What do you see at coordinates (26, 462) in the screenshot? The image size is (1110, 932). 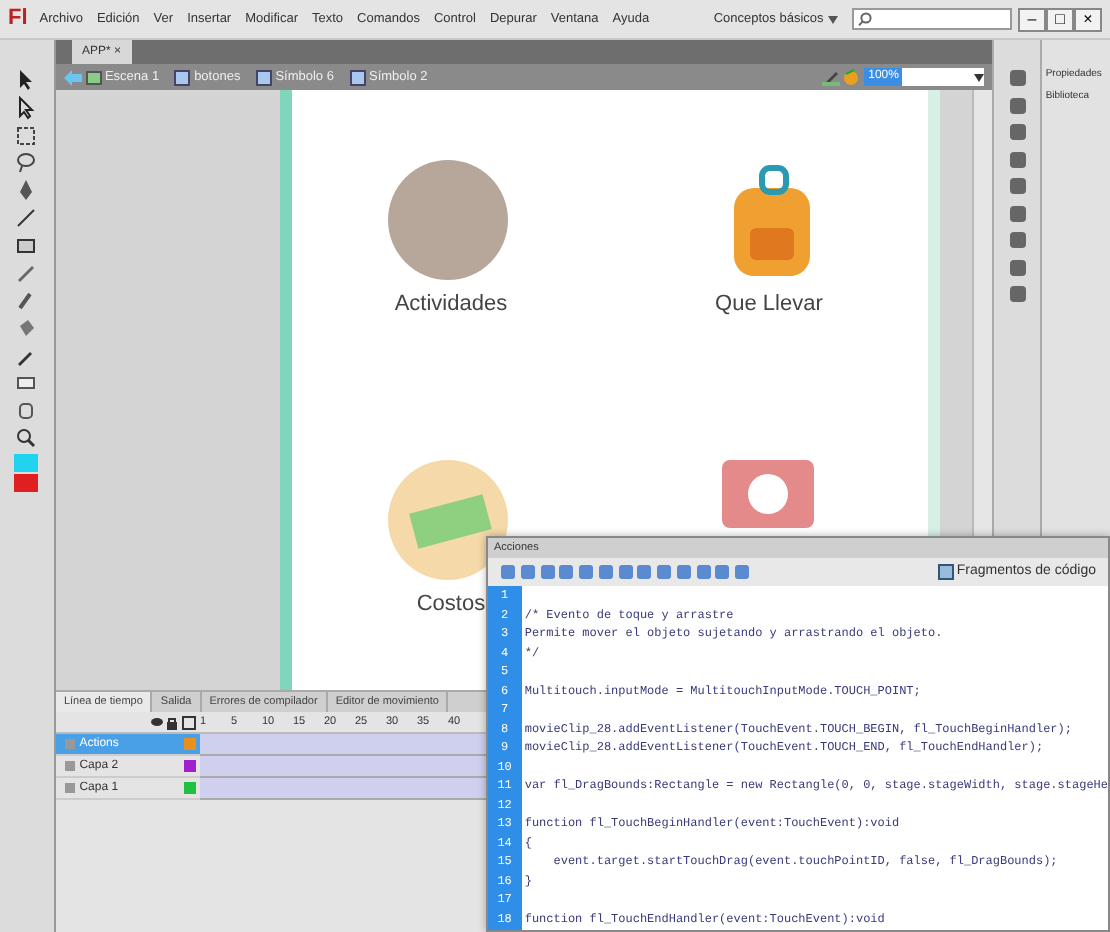 I see `stroke-color-swatch` at bounding box center [26, 462].